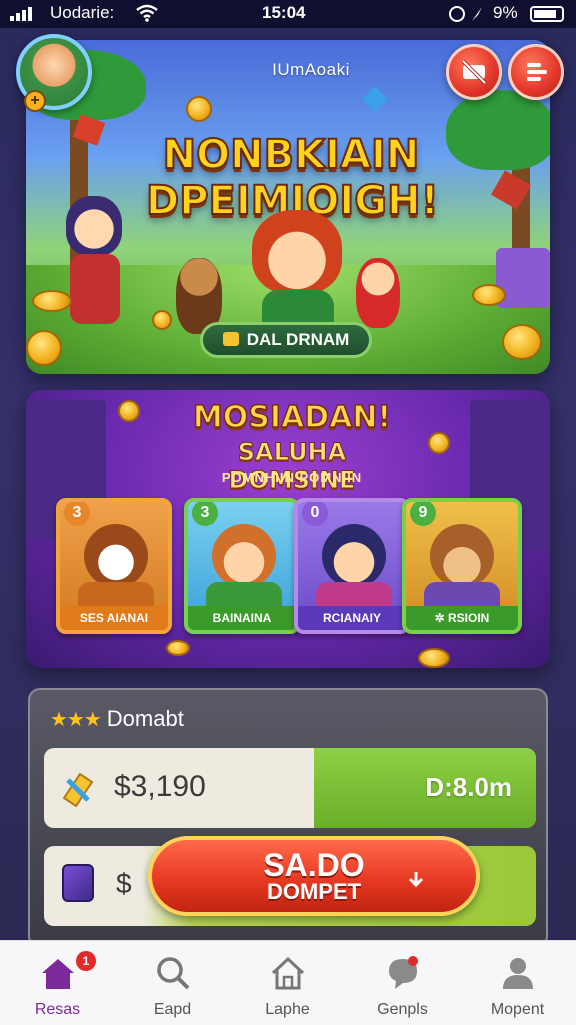 This screenshot has width=576, height=1025. I want to click on search-icon, so click(173, 973).